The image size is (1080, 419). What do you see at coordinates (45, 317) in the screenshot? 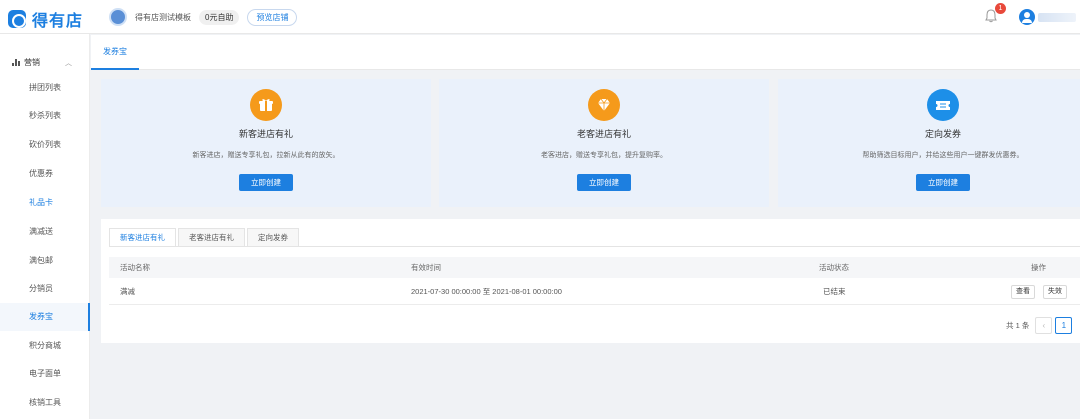
I see `sidebar-item-coupon-sender: 发券宝` at bounding box center [45, 317].